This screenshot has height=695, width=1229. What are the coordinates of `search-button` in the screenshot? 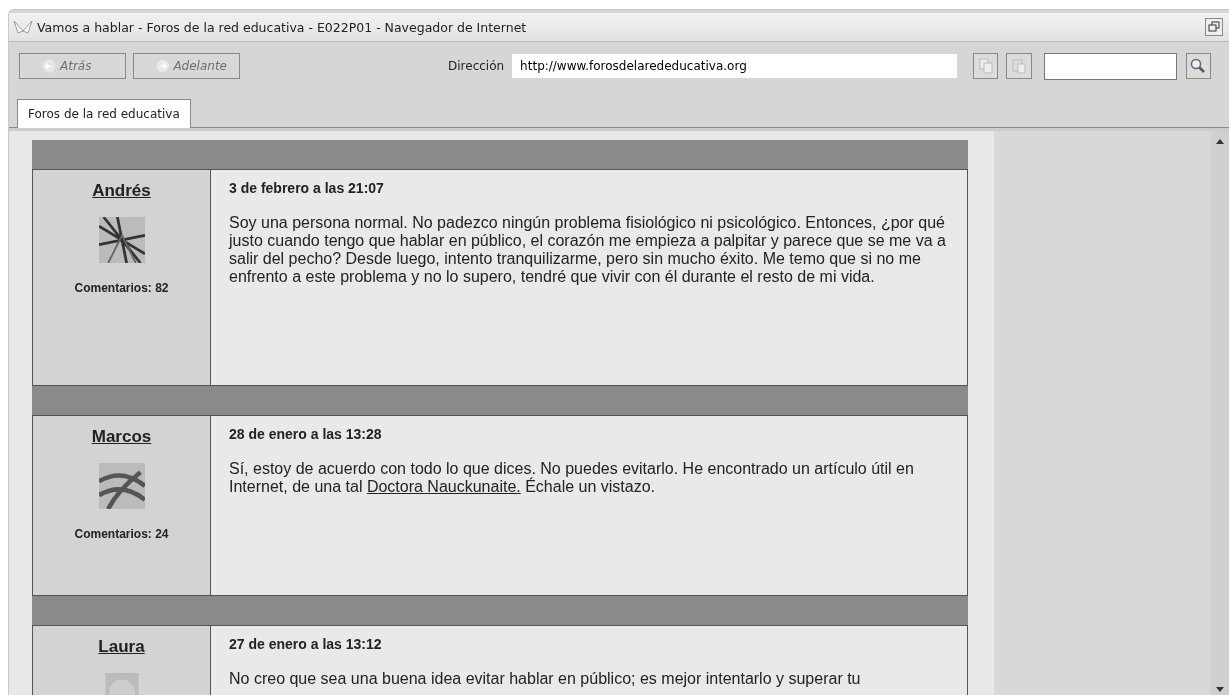 It's located at (1198, 66).